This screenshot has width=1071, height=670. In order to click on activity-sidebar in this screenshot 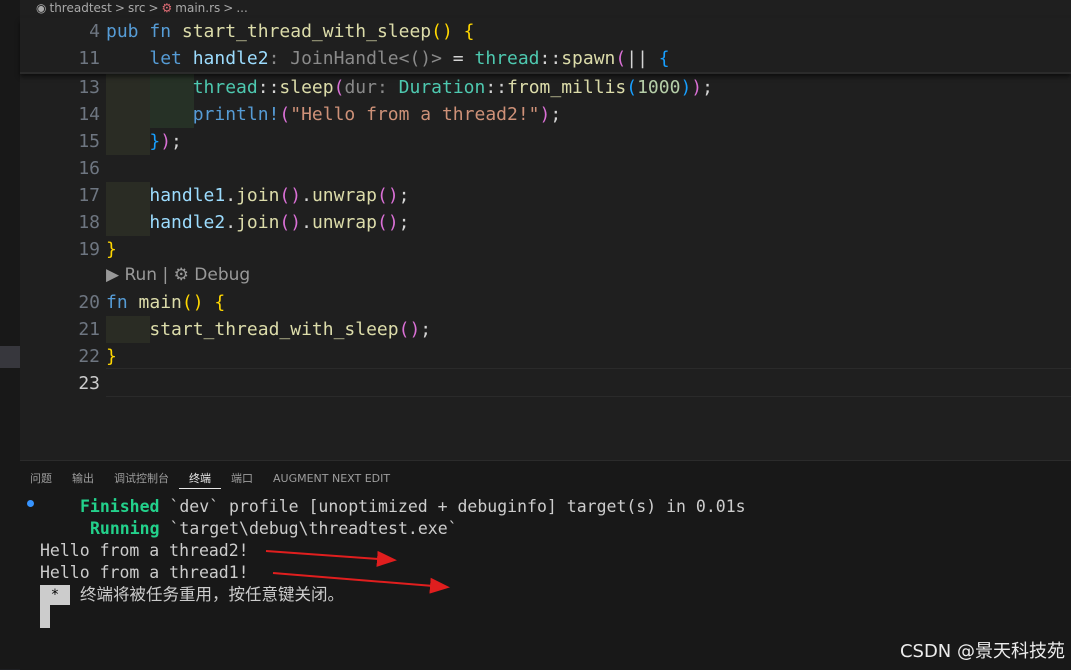, I will do `click(10, 334)`.